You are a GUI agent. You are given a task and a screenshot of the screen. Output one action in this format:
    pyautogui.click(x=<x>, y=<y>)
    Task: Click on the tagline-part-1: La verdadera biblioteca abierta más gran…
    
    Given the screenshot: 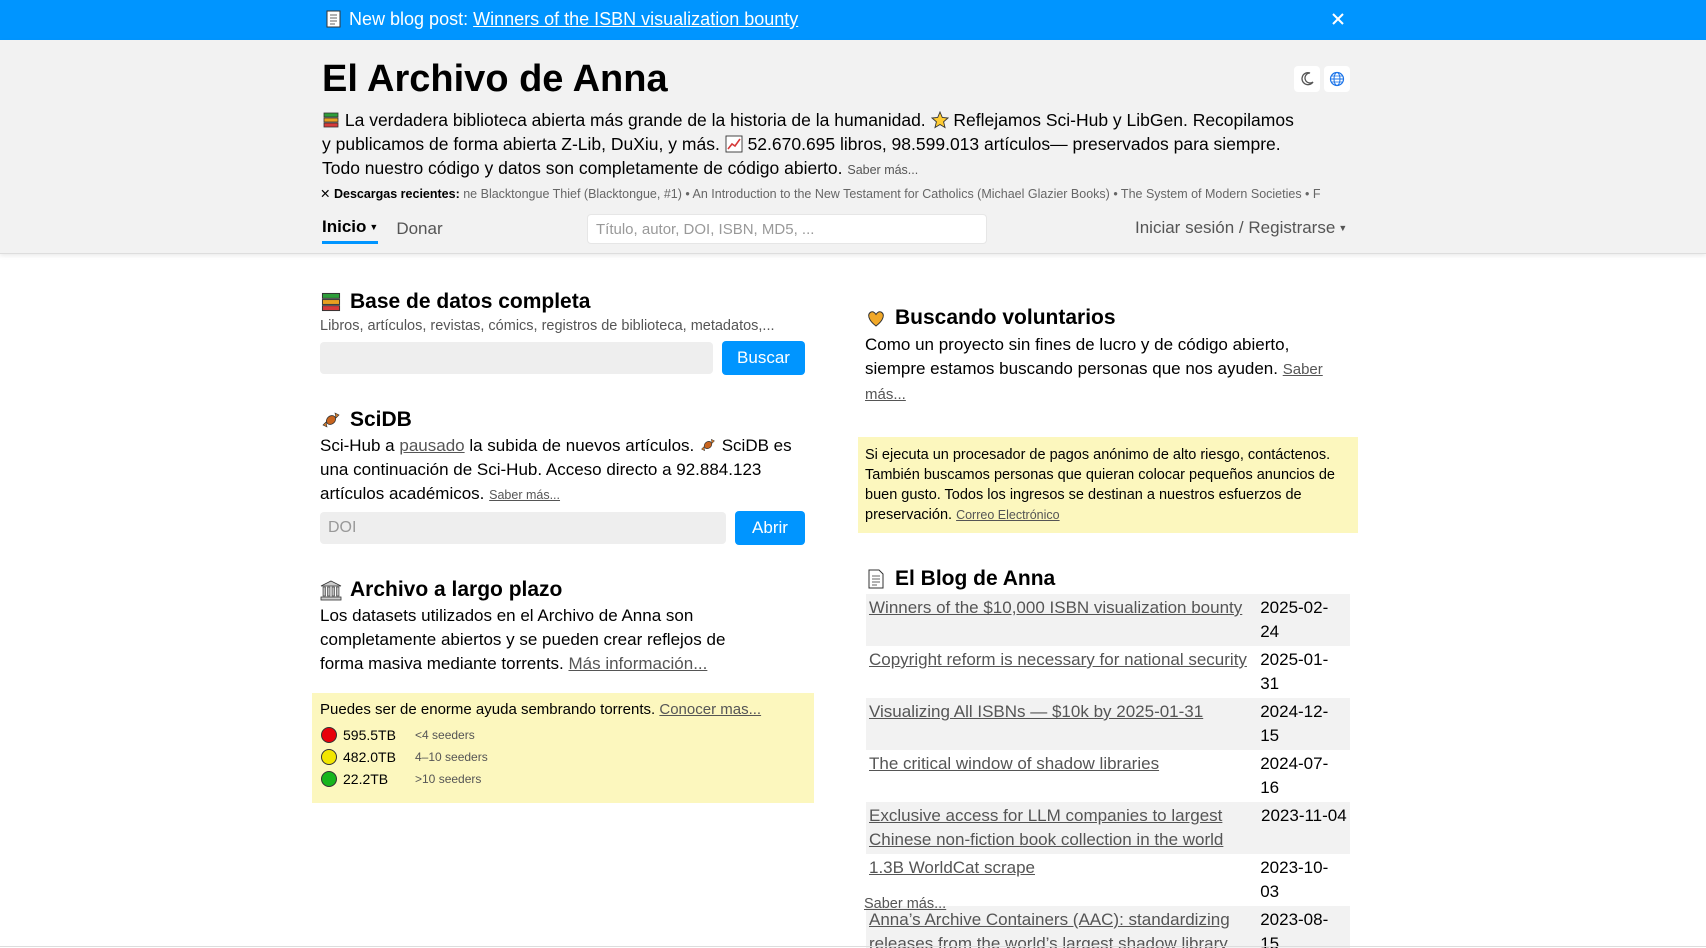 What is the action you would take?
    pyautogui.click(x=635, y=120)
    